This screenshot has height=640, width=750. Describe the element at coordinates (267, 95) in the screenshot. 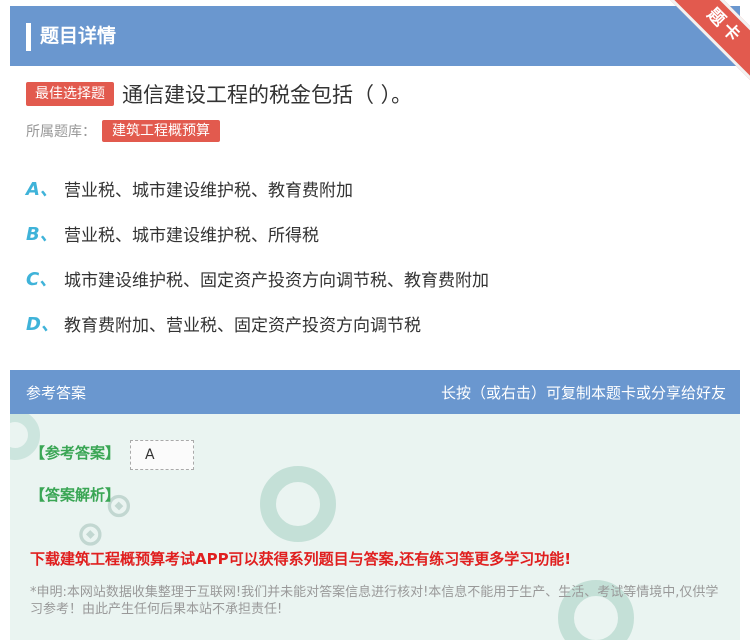

I see `question-text: 通信建设工程的税金包括（ ）。` at that location.